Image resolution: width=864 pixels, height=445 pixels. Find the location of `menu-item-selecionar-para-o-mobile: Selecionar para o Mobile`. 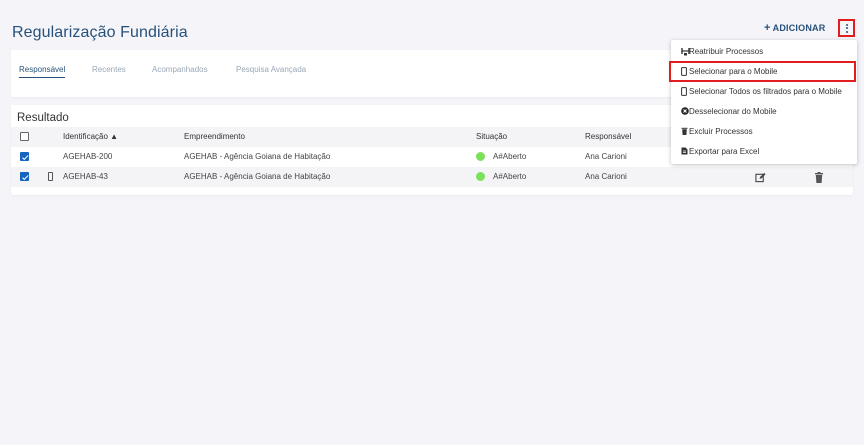

menu-item-selecionar-para-o-mobile: Selecionar para o Mobile is located at coordinates (762, 71).